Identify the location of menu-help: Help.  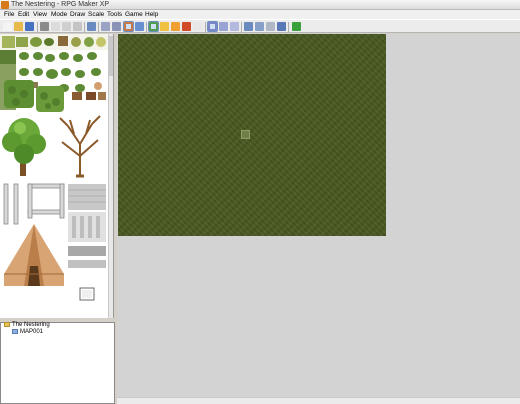
(151, 14).